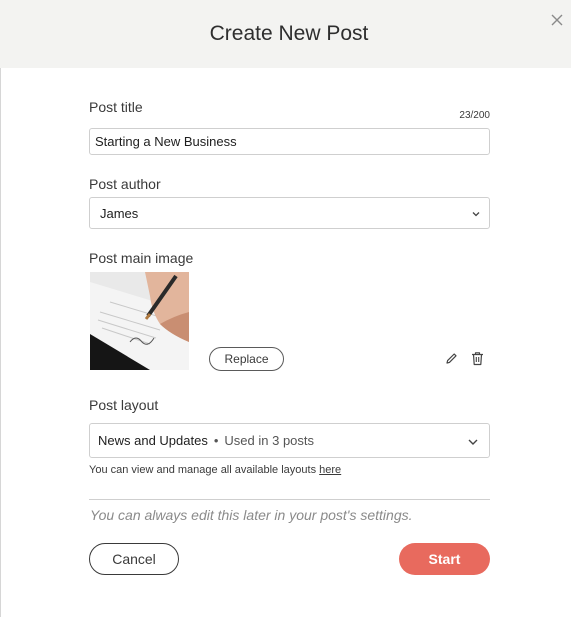 The image size is (571, 617). What do you see at coordinates (289, 499) in the screenshot?
I see `divider` at bounding box center [289, 499].